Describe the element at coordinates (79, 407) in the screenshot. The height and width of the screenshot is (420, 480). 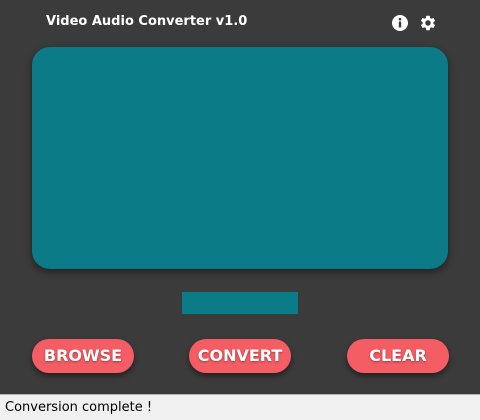
I see `status-text: Conversion complete !` at that location.